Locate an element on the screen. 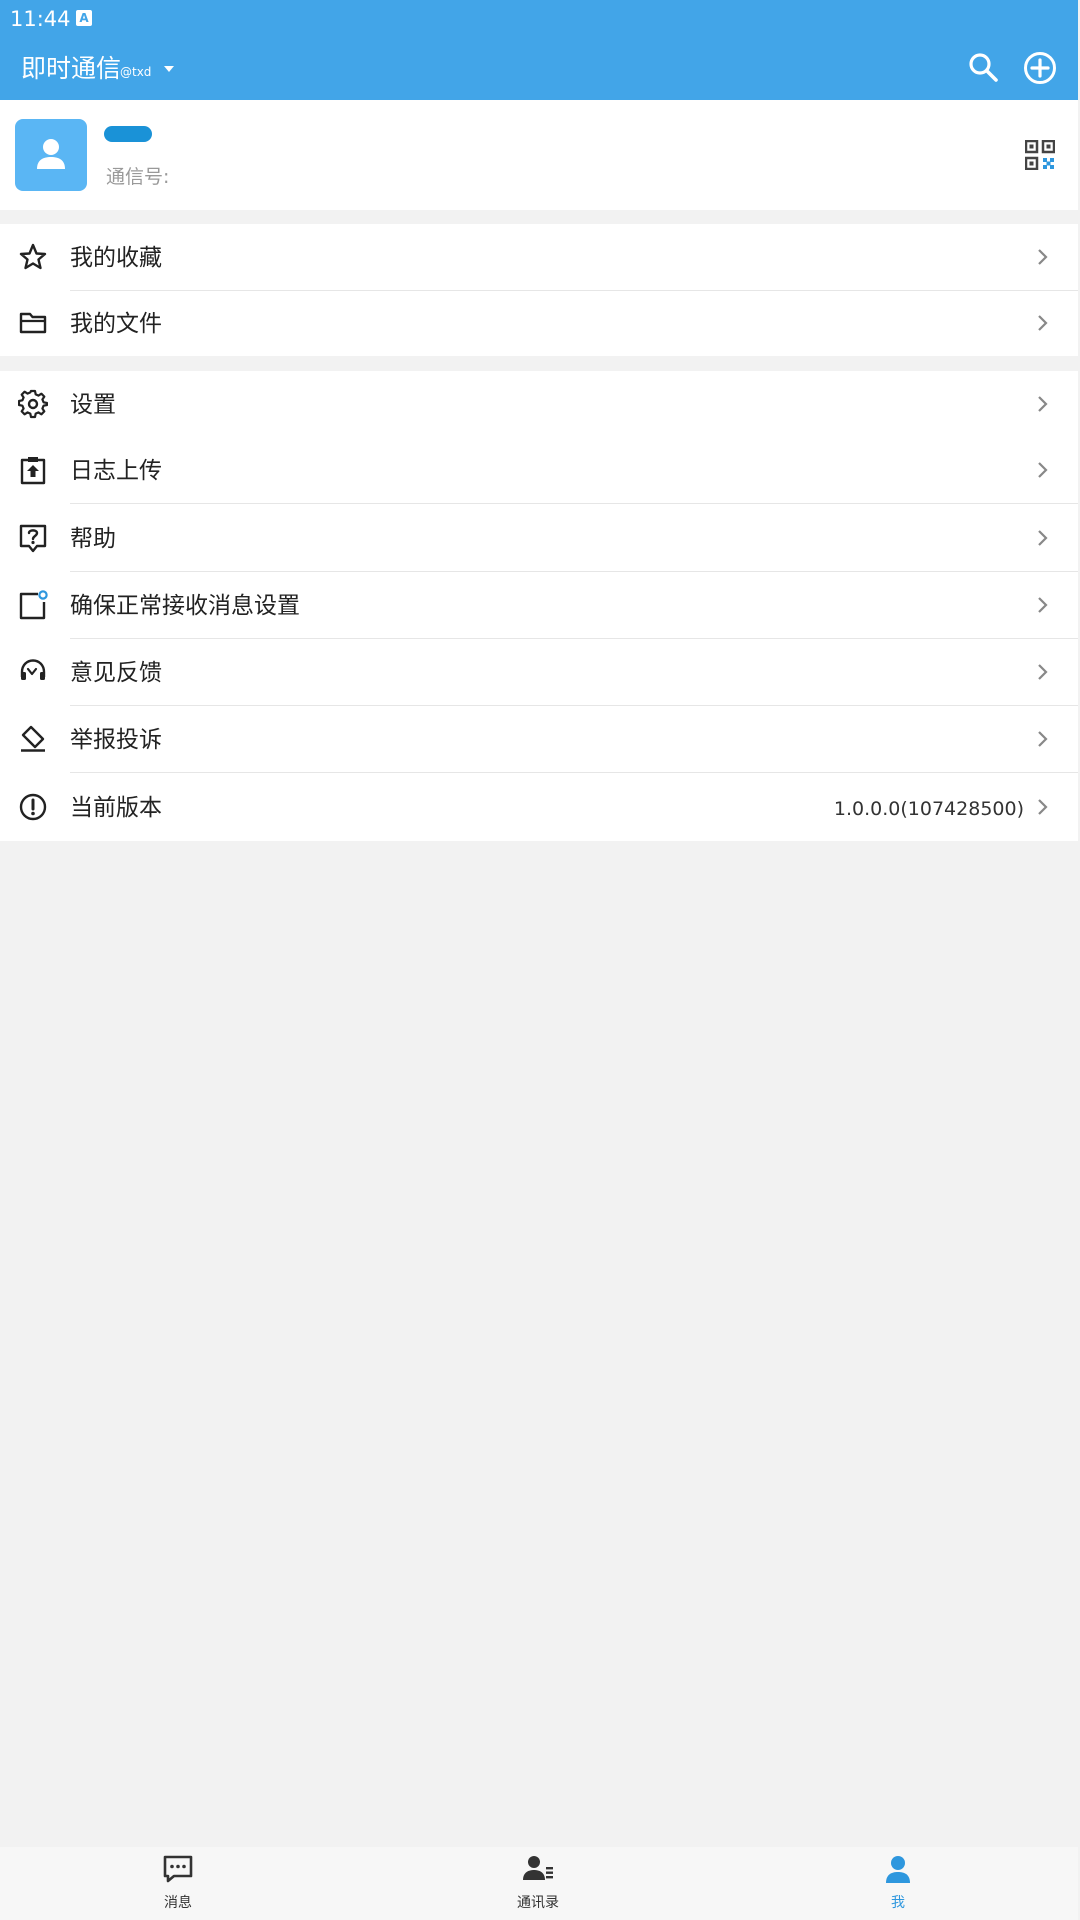 The width and height of the screenshot is (1080, 1920). status-time: 11:44 is located at coordinates (40, 19).